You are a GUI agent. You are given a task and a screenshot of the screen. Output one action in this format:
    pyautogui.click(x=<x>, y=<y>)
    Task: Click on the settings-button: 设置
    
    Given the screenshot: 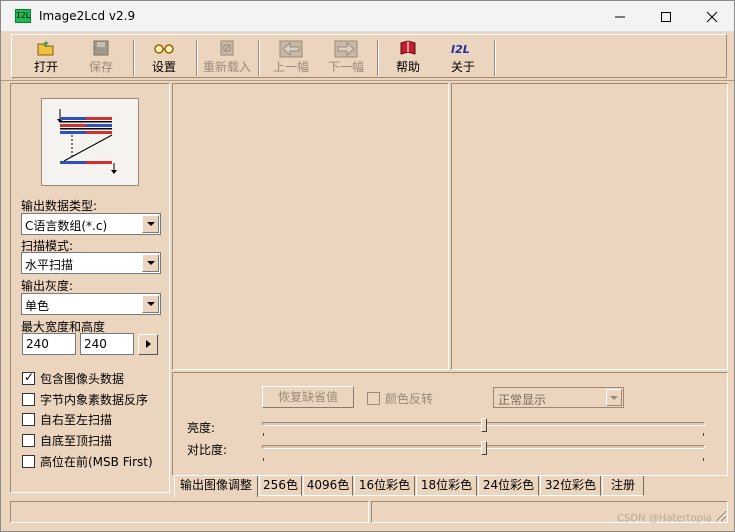 What is the action you would take?
    pyautogui.click(x=164, y=58)
    